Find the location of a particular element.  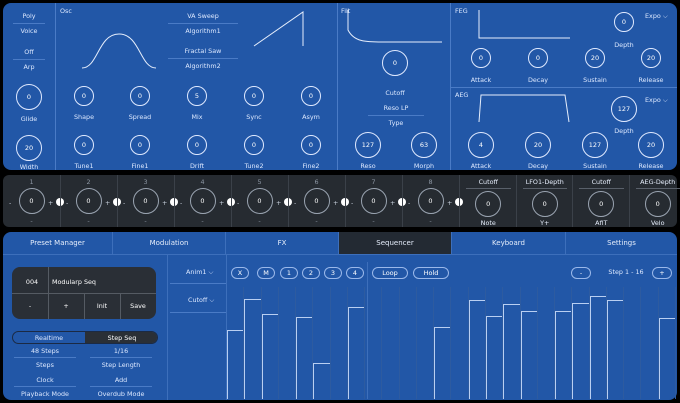

filter-type-value: Reso LP is located at coordinates (396, 108).